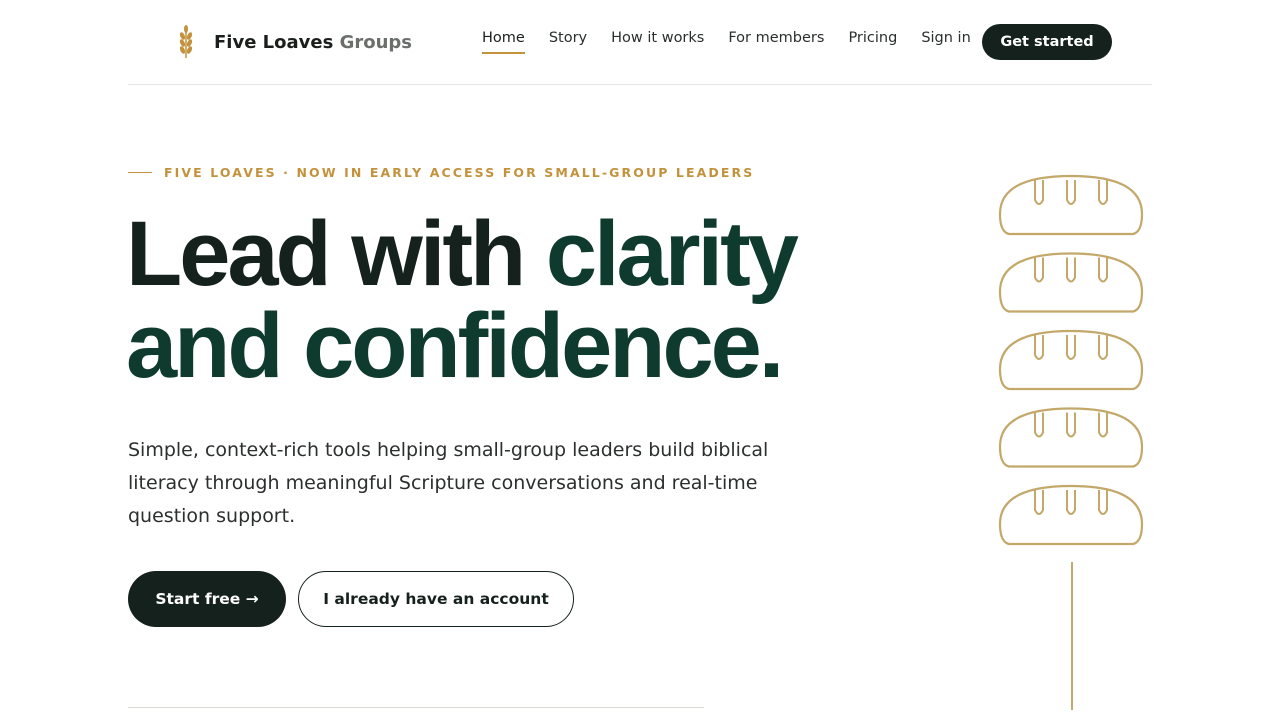 The image size is (1280, 720). Describe the element at coordinates (336, 254) in the screenshot. I see `headline-part1: Lead with` at that location.